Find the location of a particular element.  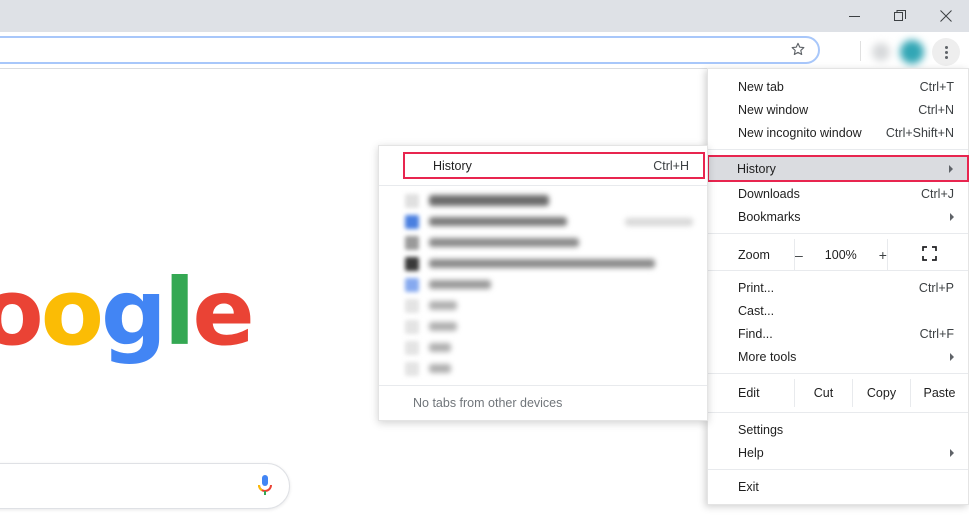

menu-item-exit: Exit is located at coordinates (838, 486).